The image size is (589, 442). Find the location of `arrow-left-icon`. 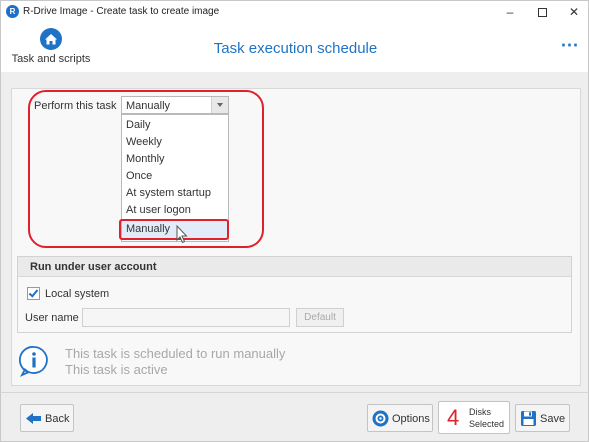

arrow-left-icon is located at coordinates (33, 418).